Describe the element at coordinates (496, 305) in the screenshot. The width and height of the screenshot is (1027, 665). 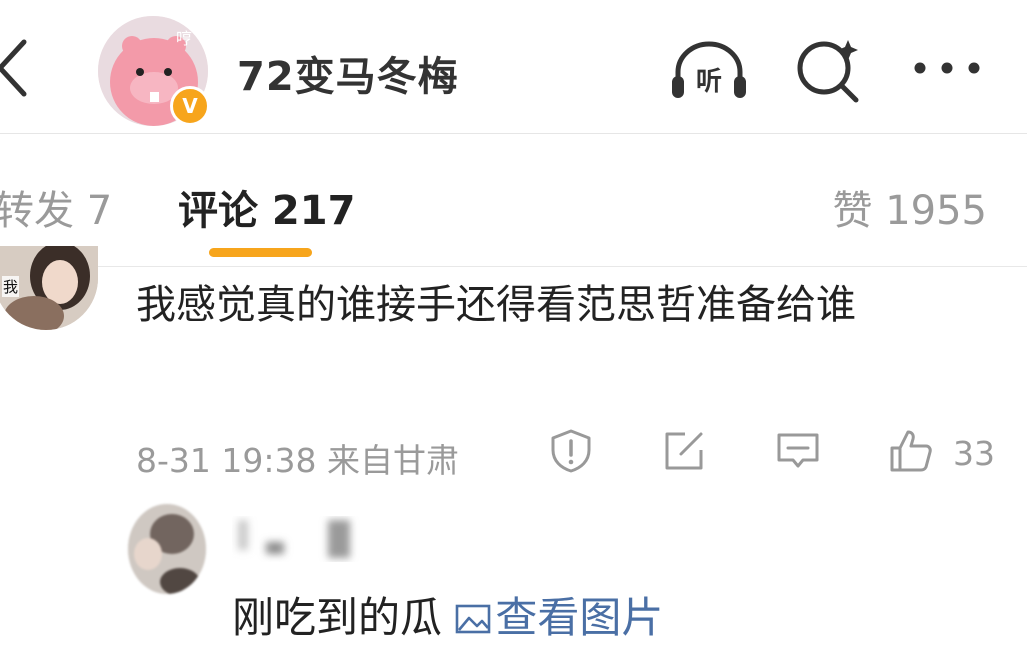
I see `comment-text: 我感觉真的谁接手还得看范思哲准备给谁` at that location.